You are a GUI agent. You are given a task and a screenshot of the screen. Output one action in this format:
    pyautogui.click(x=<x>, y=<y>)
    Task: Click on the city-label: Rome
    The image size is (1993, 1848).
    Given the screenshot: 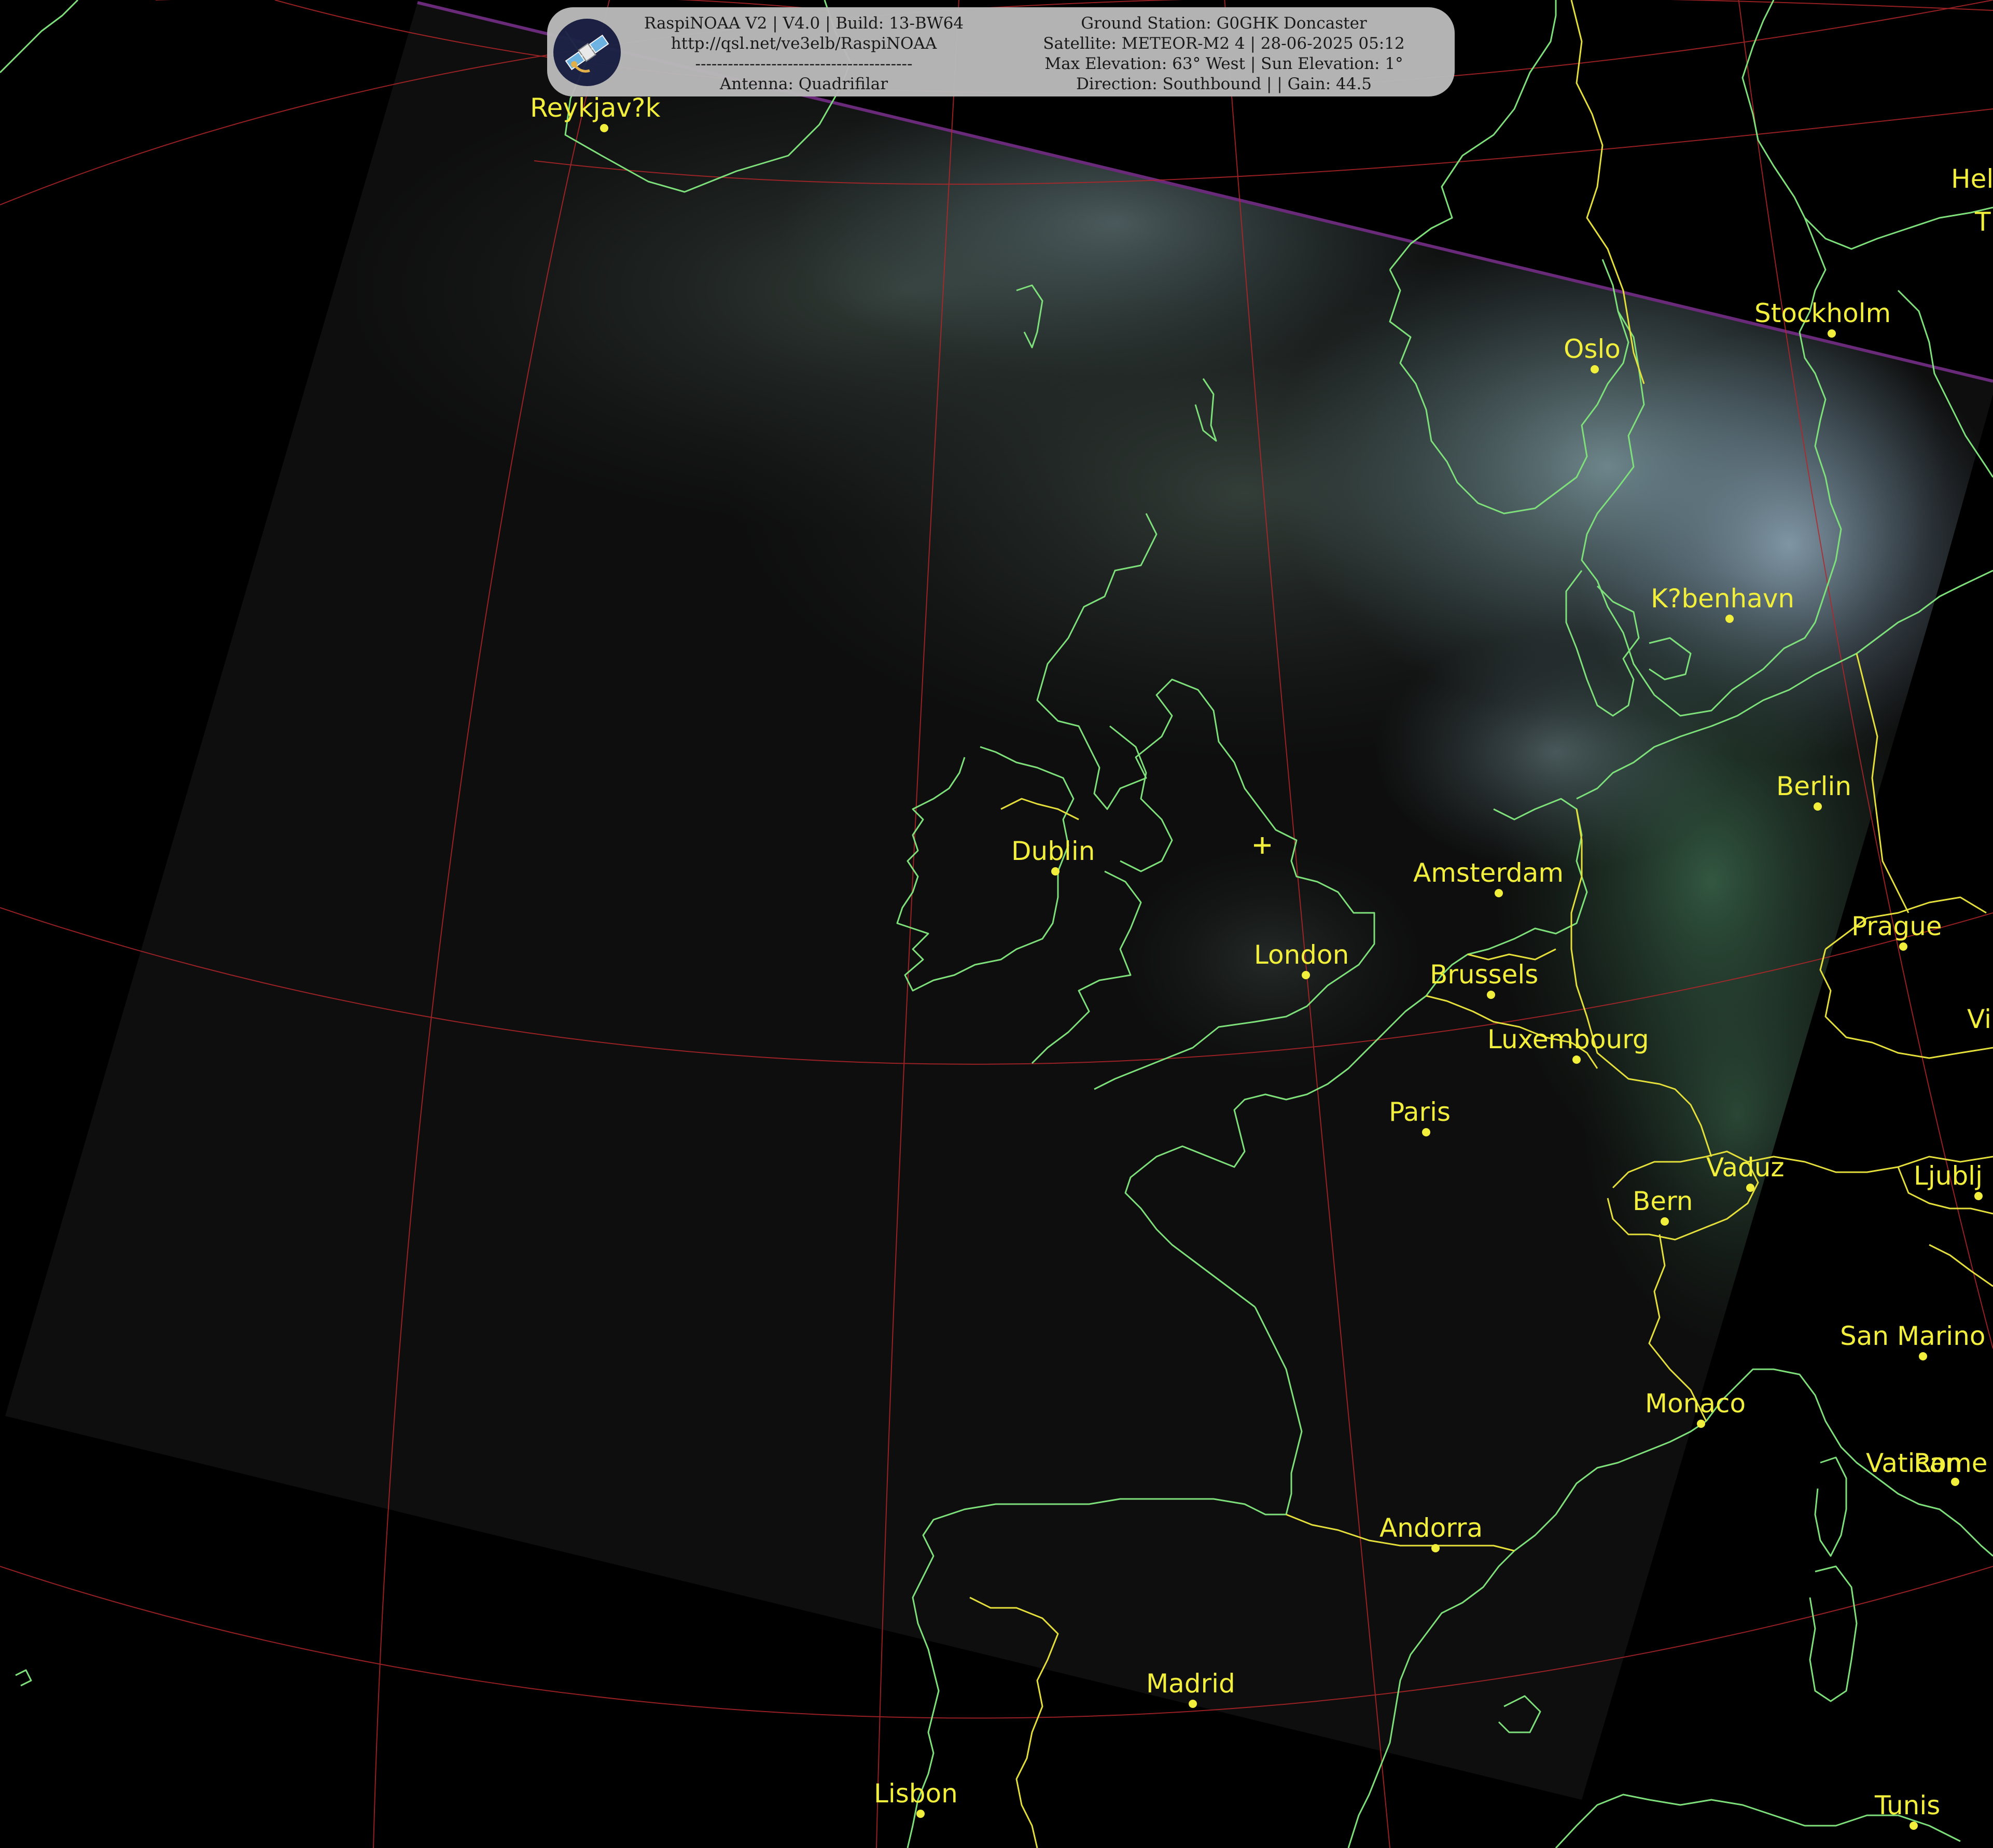 What is the action you would take?
    pyautogui.click(x=1951, y=1463)
    